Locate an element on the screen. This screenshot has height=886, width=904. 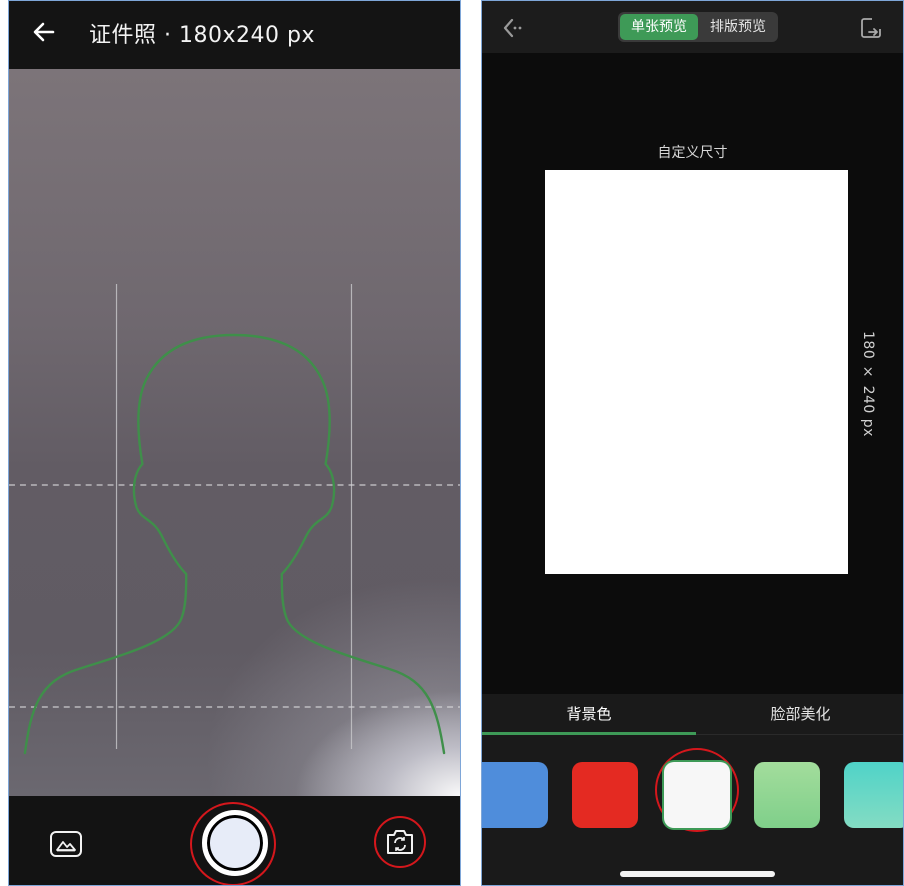
edit-panel: 背景色 脸部美化 is located at coordinates (692, 789).